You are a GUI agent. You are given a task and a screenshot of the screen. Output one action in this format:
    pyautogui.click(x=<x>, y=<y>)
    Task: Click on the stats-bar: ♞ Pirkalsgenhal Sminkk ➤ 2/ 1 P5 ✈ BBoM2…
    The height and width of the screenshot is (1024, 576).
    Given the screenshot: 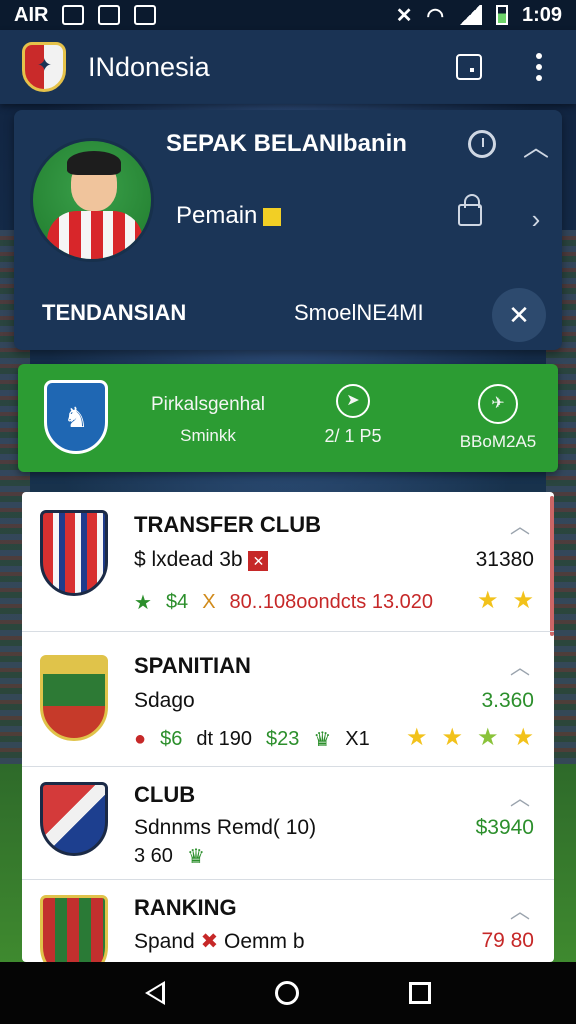 What is the action you would take?
    pyautogui.click(x=288, y=418)
    